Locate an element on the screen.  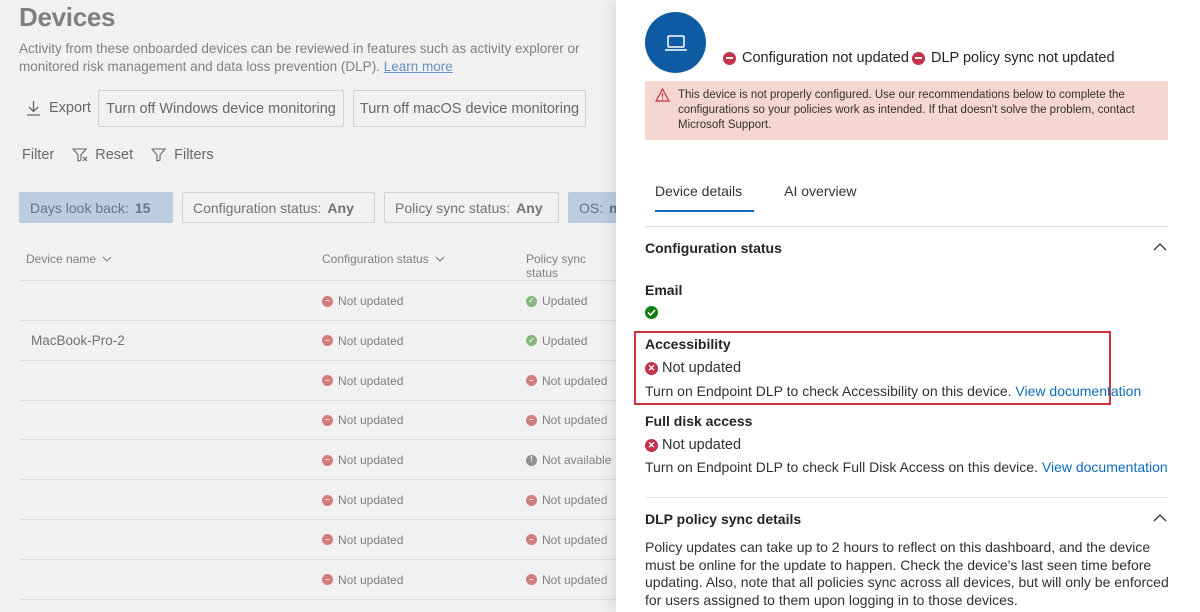
filter-label: Filter is located at coordinates (38, 155).